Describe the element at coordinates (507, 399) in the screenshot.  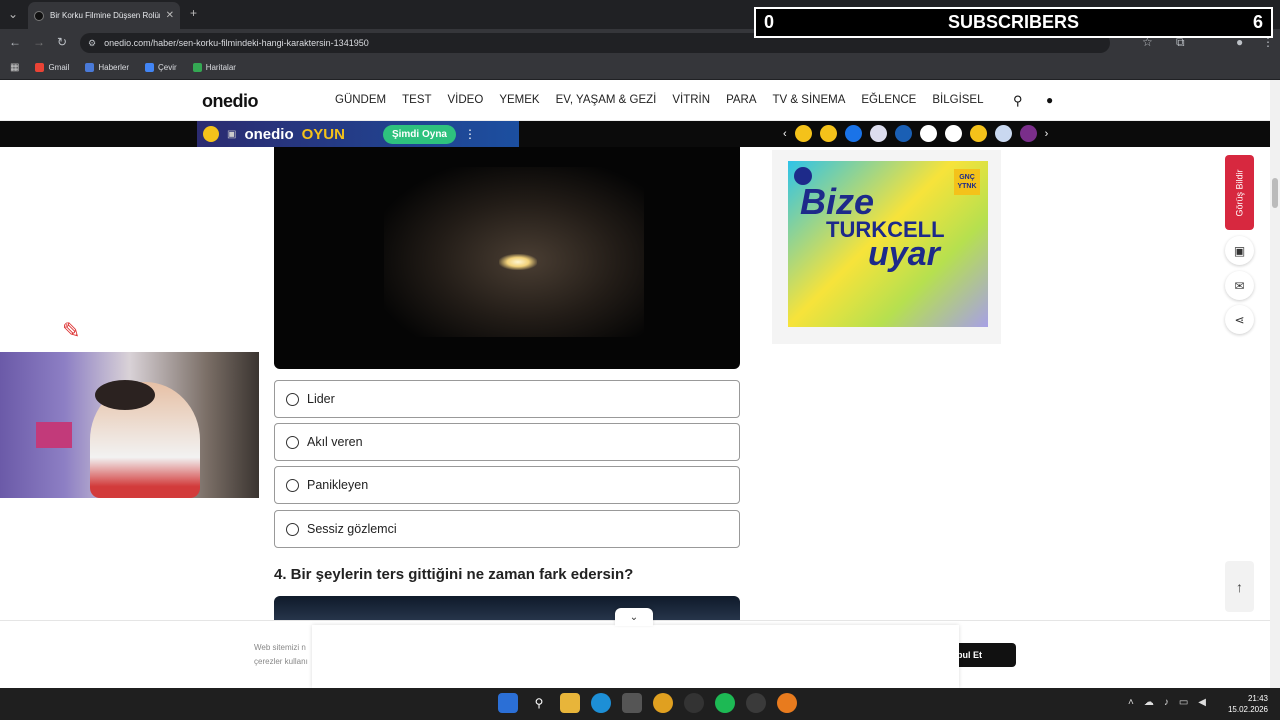
I see `answer-option: Lider` at that location.